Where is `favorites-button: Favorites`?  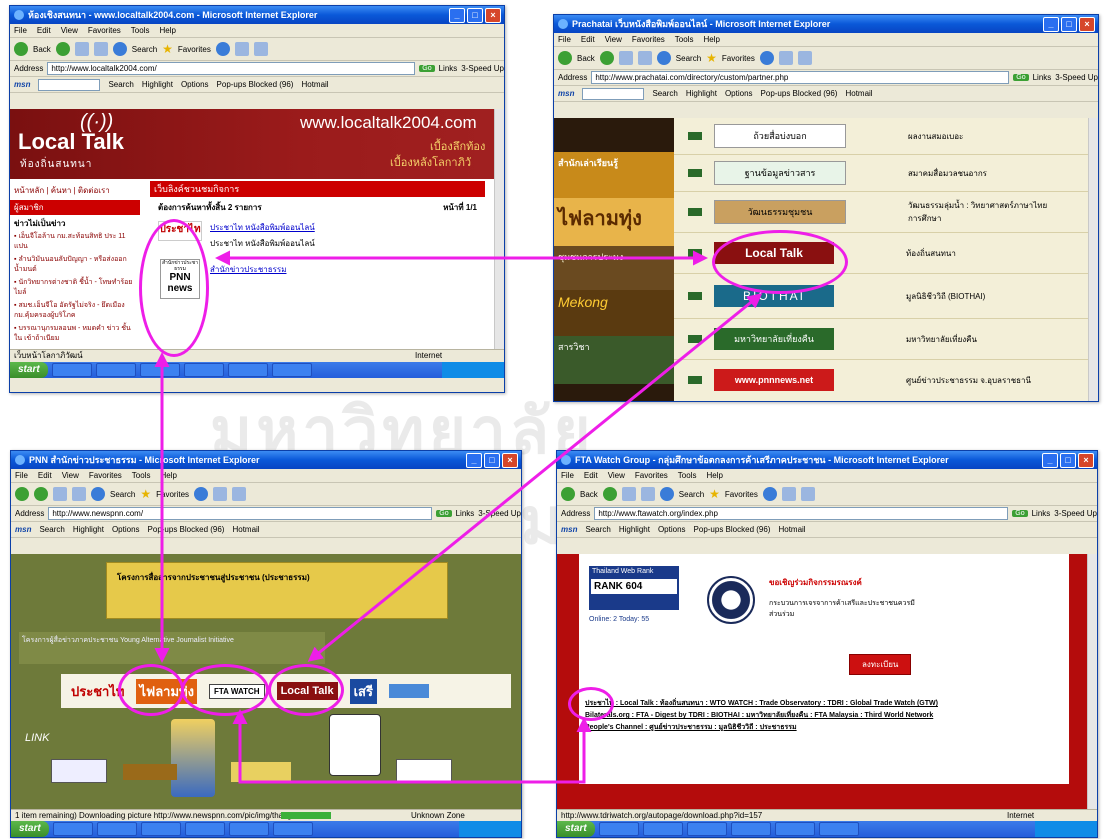 favorites-button: Favorites is located at coordinates (738, 58).